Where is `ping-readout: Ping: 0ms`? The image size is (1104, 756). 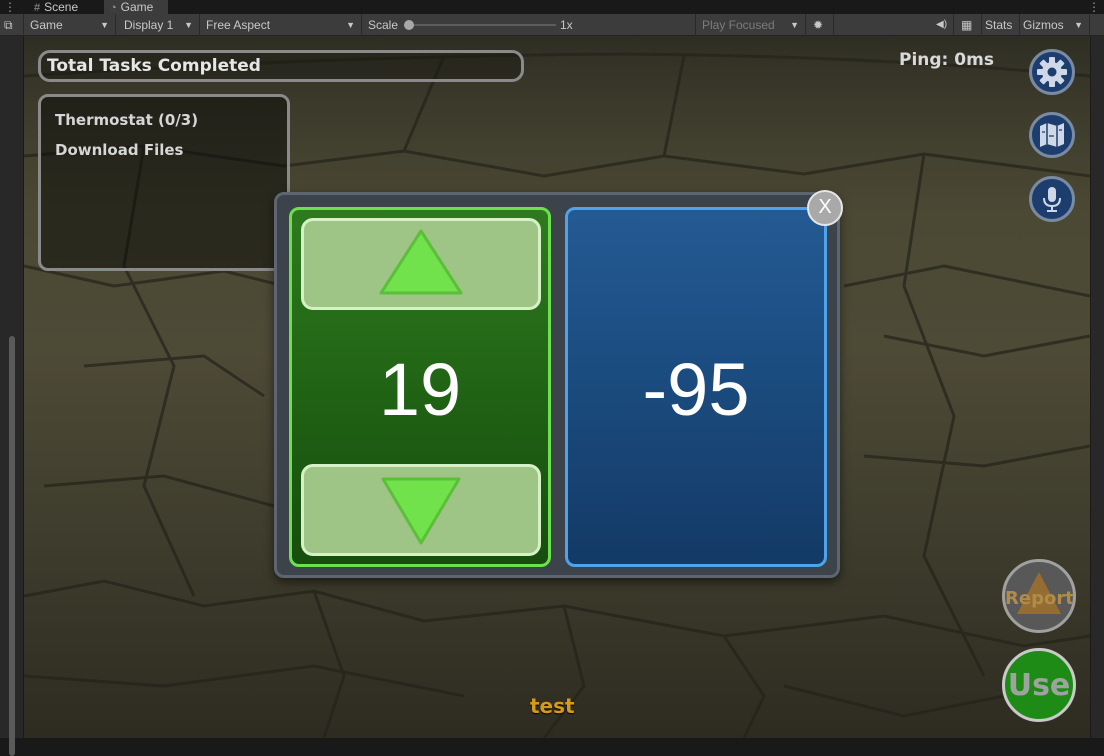 ping-readout: Ping: 0ms is located at coordinates (946, 60).